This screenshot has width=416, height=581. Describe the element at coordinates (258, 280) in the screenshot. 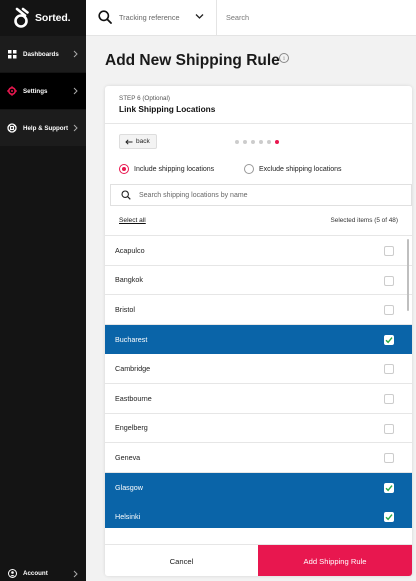

I see `list-item: Bangkok` at that location.